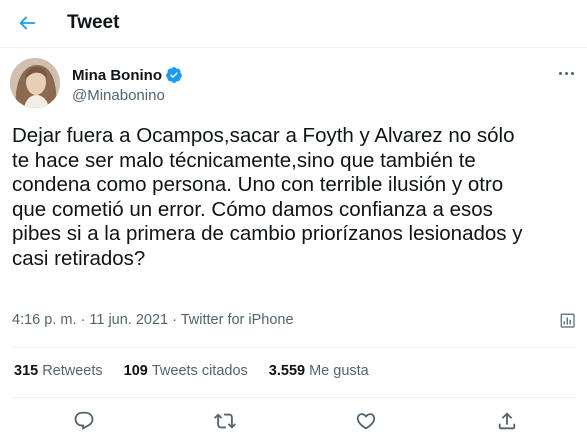 This screenshot has height=443, width=587. I want to click on arrow-left-icon, so click(27, 23).